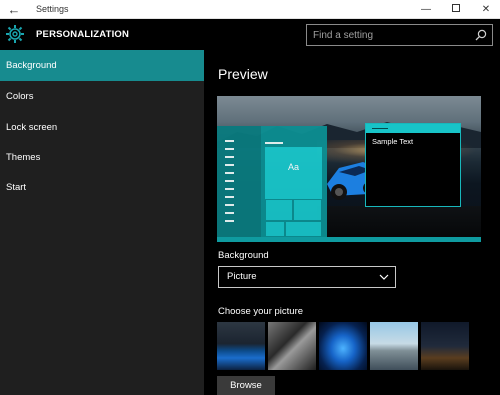 Image resolution: width=500 pixels, height=395 pixels. Describe the element at coordinates (343, 346) in the screenshot. I see `picture-thumbnail-windows` at that location.